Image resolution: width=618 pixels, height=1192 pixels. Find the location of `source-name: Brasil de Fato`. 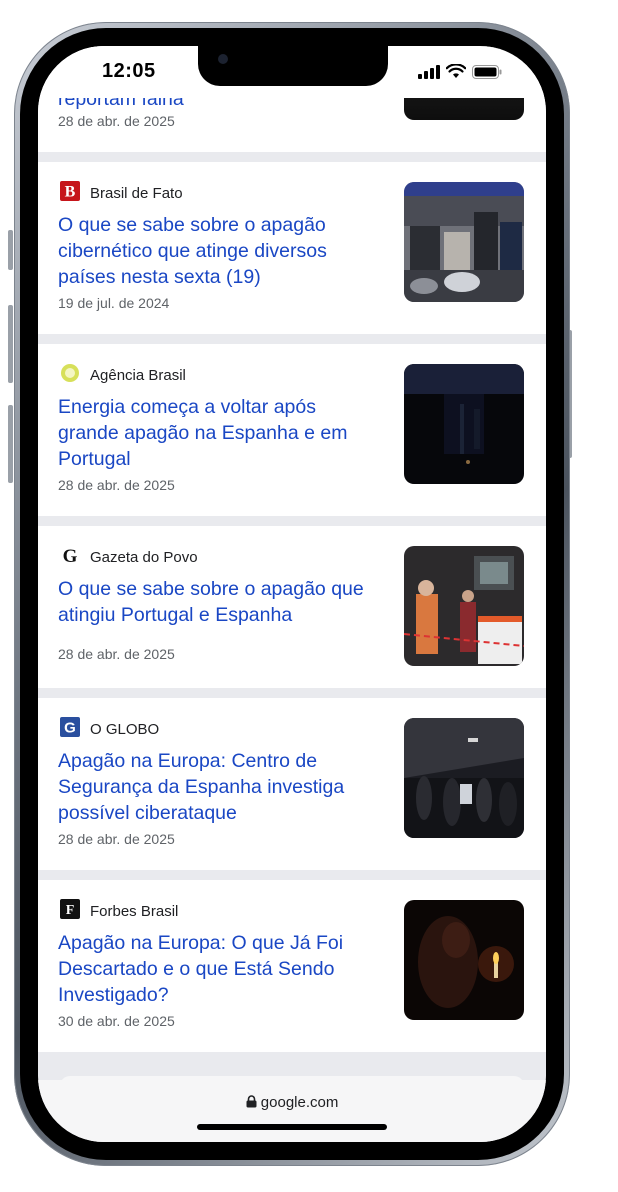

source-name: Brasil de Fato is located at coordinates (136, 193).